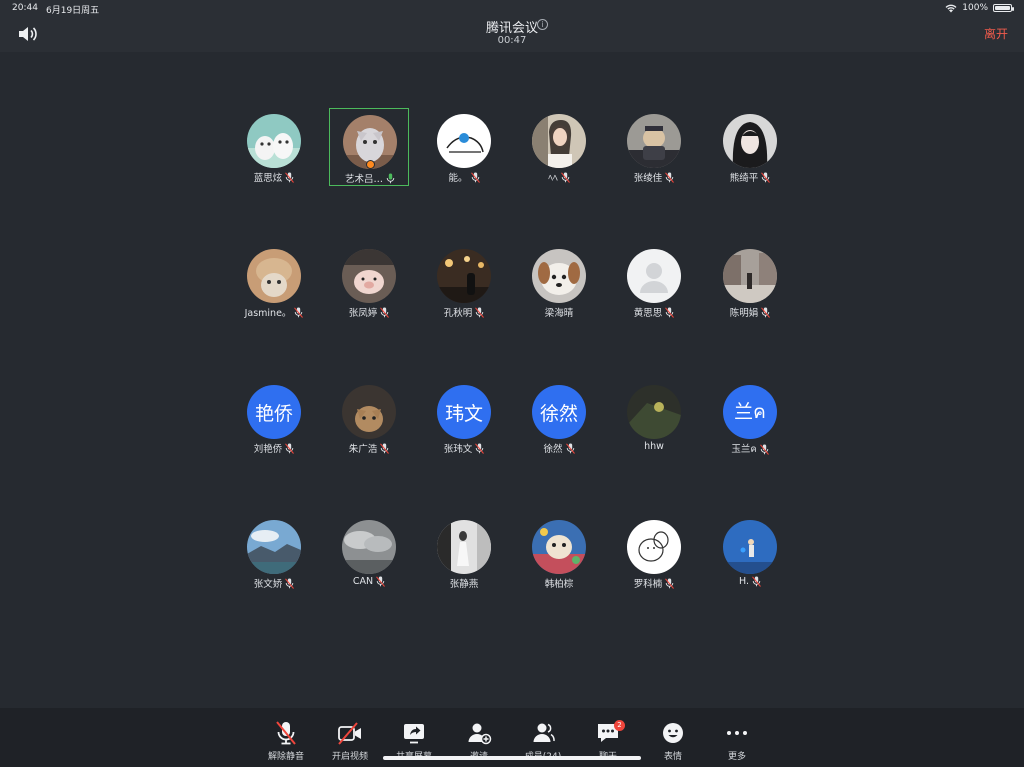 The image size is (1024, 767). I want to click on participant-name-row: 陈明娟, so click(750, 312).